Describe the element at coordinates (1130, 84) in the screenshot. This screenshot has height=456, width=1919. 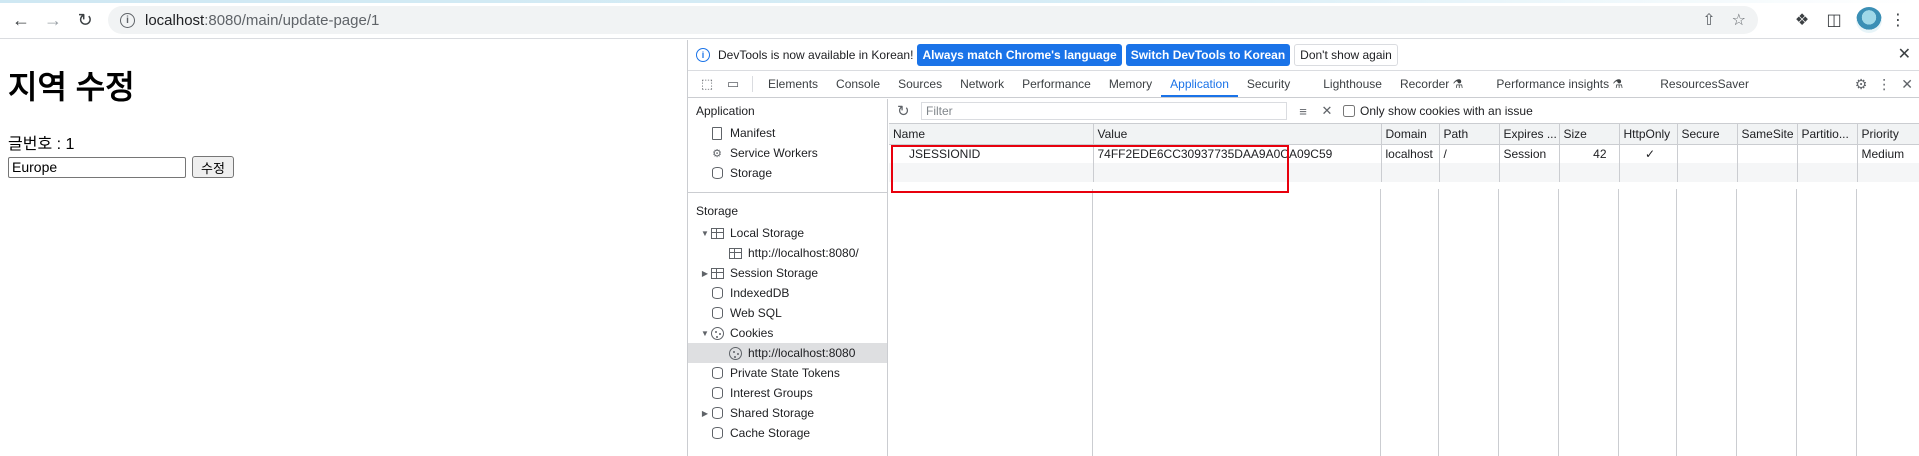
I see `tab-memory: Memory` at that location.